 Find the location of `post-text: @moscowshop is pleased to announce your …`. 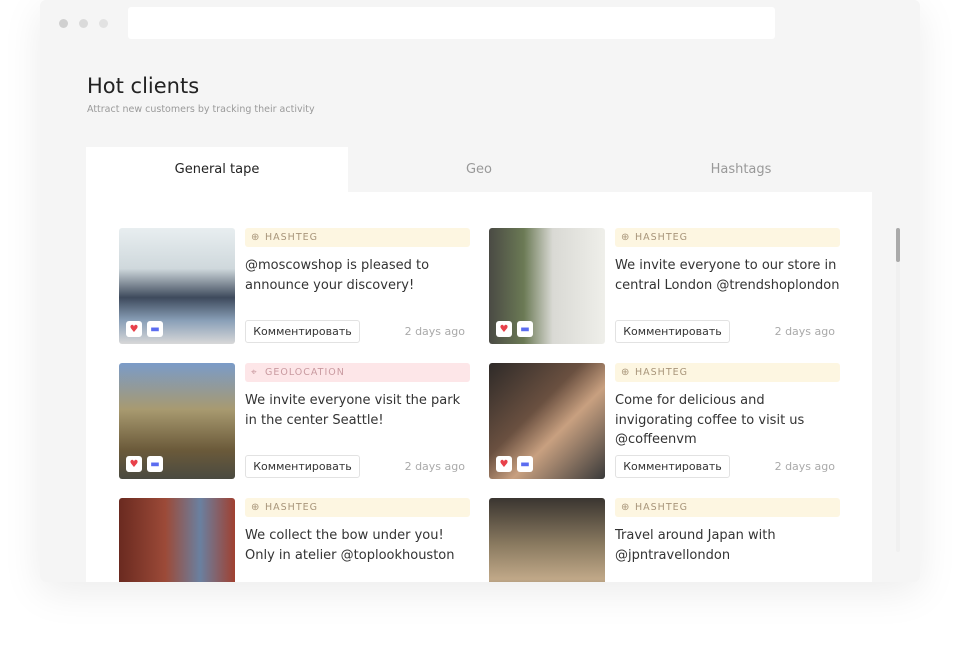

post-text: @moscowshop is pleased to announce your … is located at coordinates (337, 275).